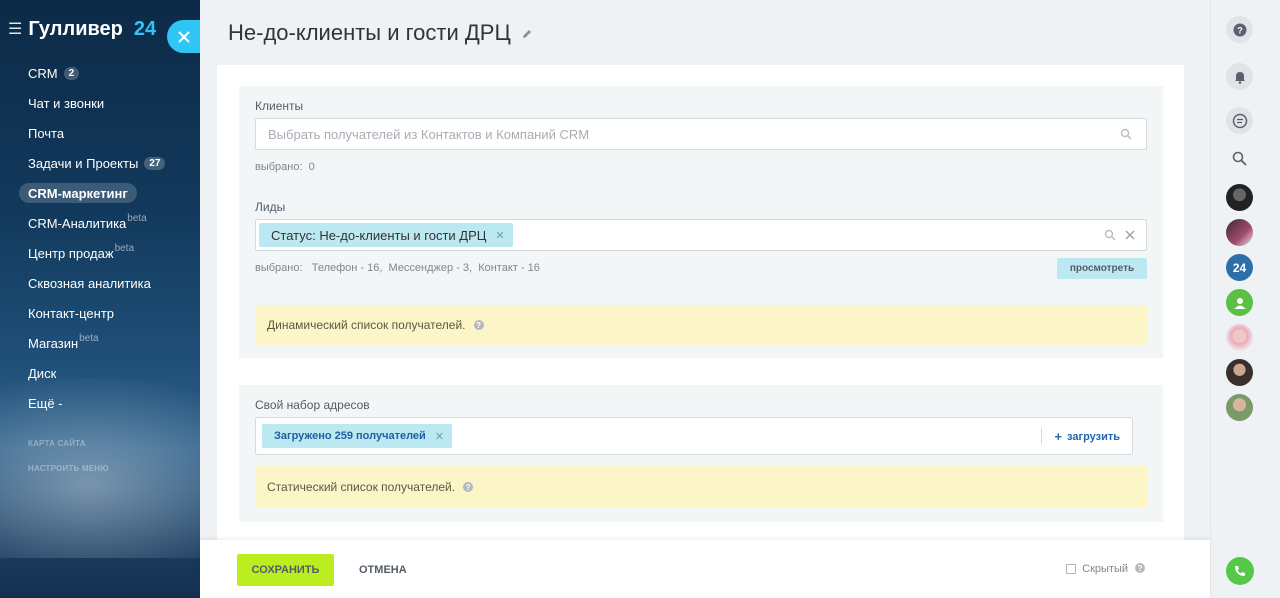  I want to click on sidebar-item-label: Диск, so click(42, 373).